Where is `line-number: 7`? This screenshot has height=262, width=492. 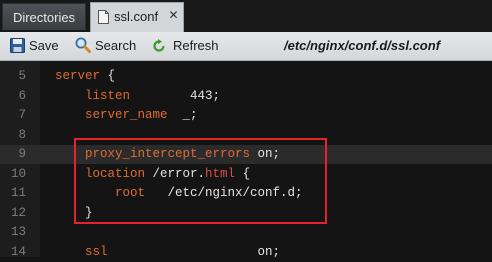
line-number: 7 is located at coordinates (22, 115).